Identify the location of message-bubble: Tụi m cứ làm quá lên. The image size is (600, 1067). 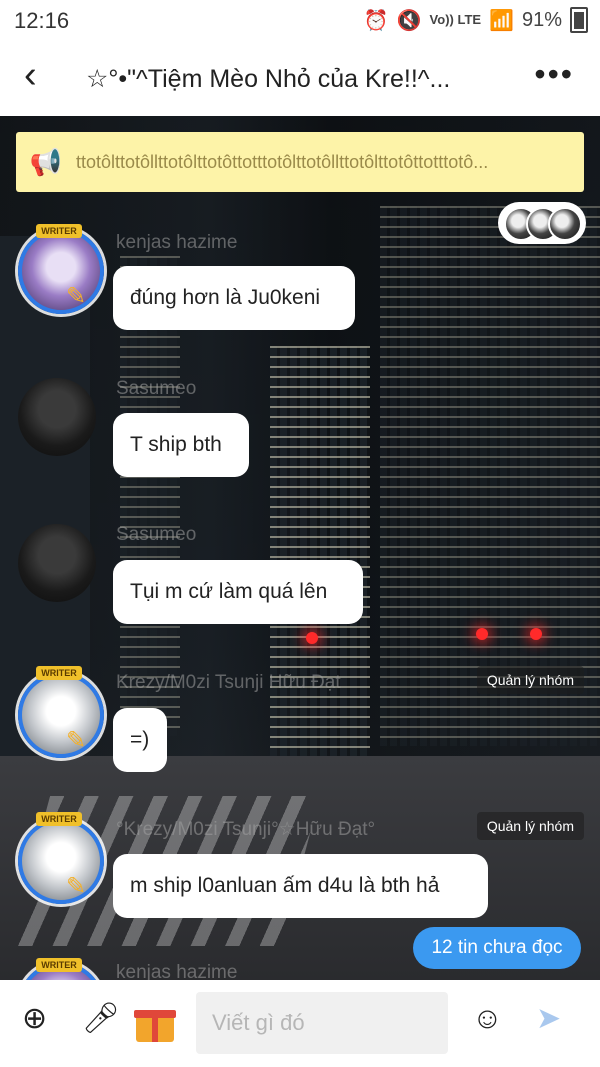
(238, 592).